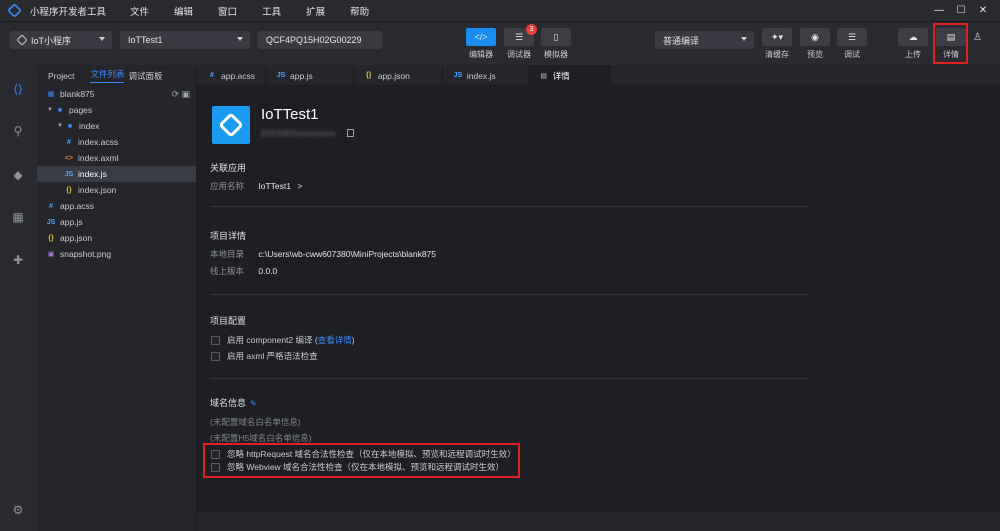  I want to click on tree-item-label: index.axml, so click(98, 158).